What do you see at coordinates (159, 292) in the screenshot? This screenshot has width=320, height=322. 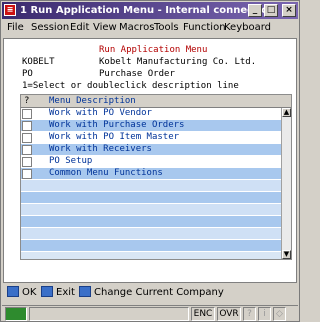 I see `change-company-label: Change Current Company` at bounding box center [159, 292].